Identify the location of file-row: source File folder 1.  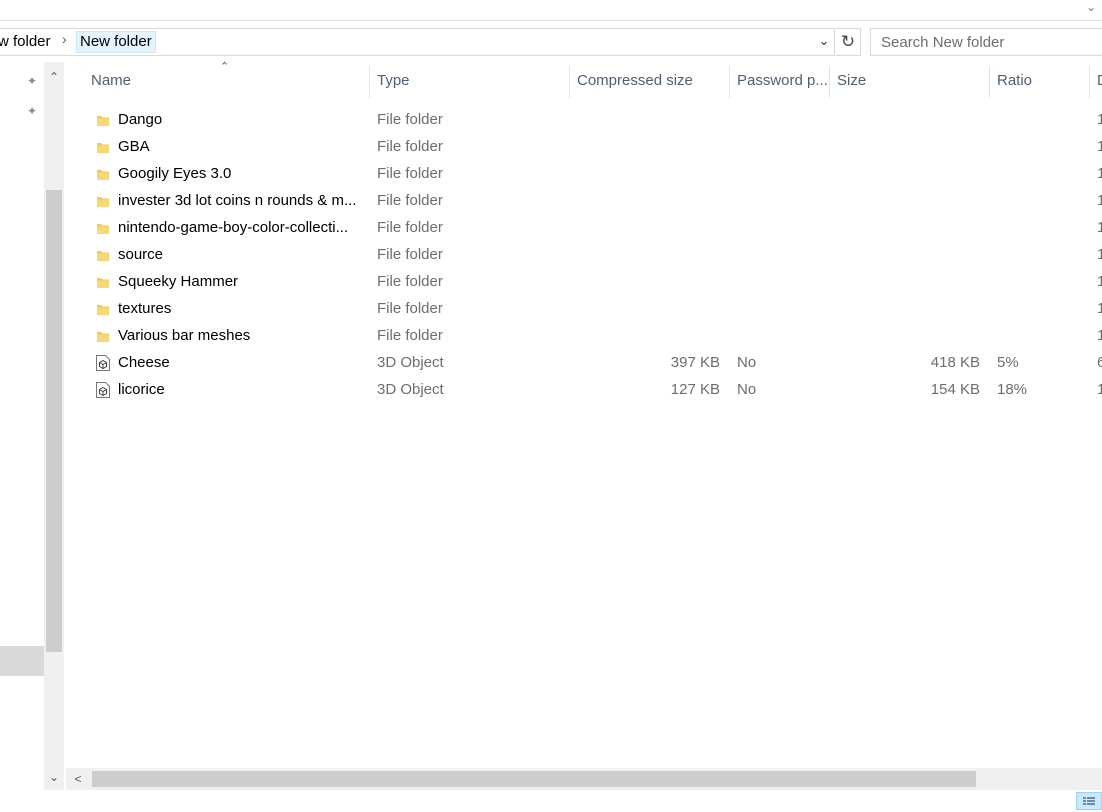
(596, 254).